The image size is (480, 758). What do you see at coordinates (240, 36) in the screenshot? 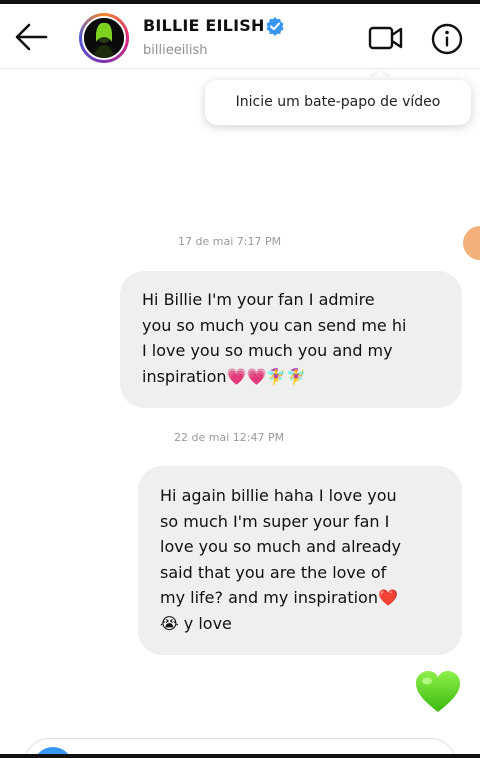
I see `chat-header: BILLIE EILISH billieeilish` at bounding box center [240, 36].